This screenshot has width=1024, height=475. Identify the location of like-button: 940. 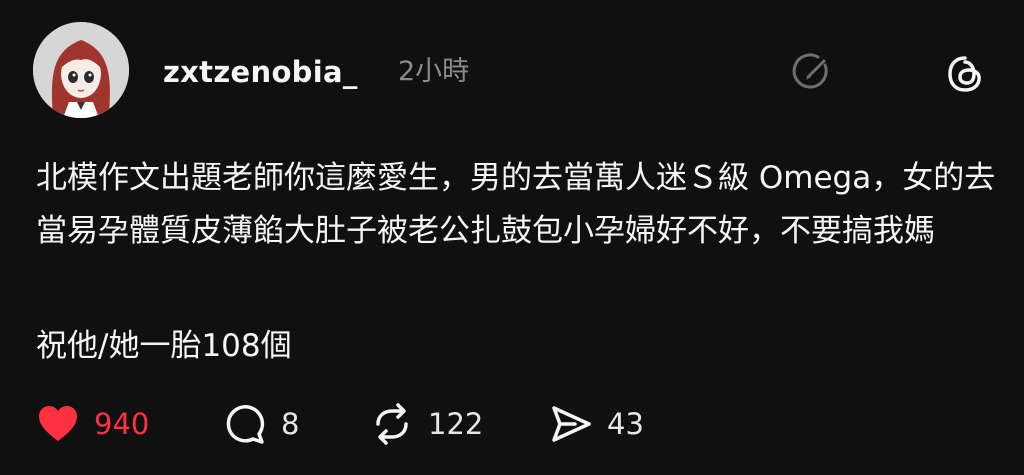
(92, 424).